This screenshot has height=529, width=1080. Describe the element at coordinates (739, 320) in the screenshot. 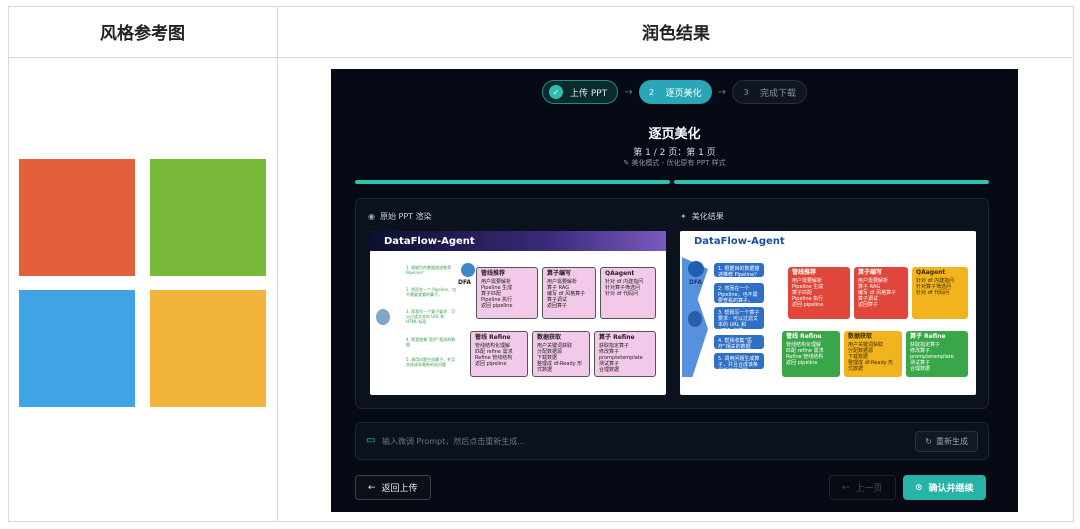

I see `step-box: 3. 帮我写一个算子要求：可以过滤文本的 URL 和 HTML 标签` at that location.